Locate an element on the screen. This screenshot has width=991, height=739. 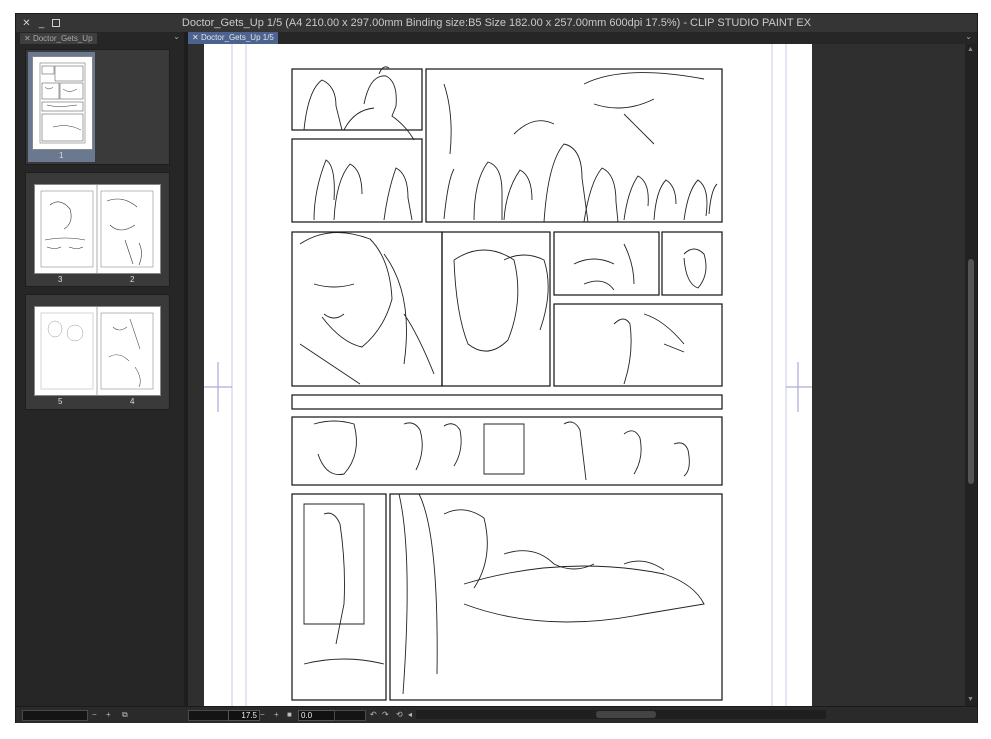
page-number-label: 5 is located at coordinates (60, 401).